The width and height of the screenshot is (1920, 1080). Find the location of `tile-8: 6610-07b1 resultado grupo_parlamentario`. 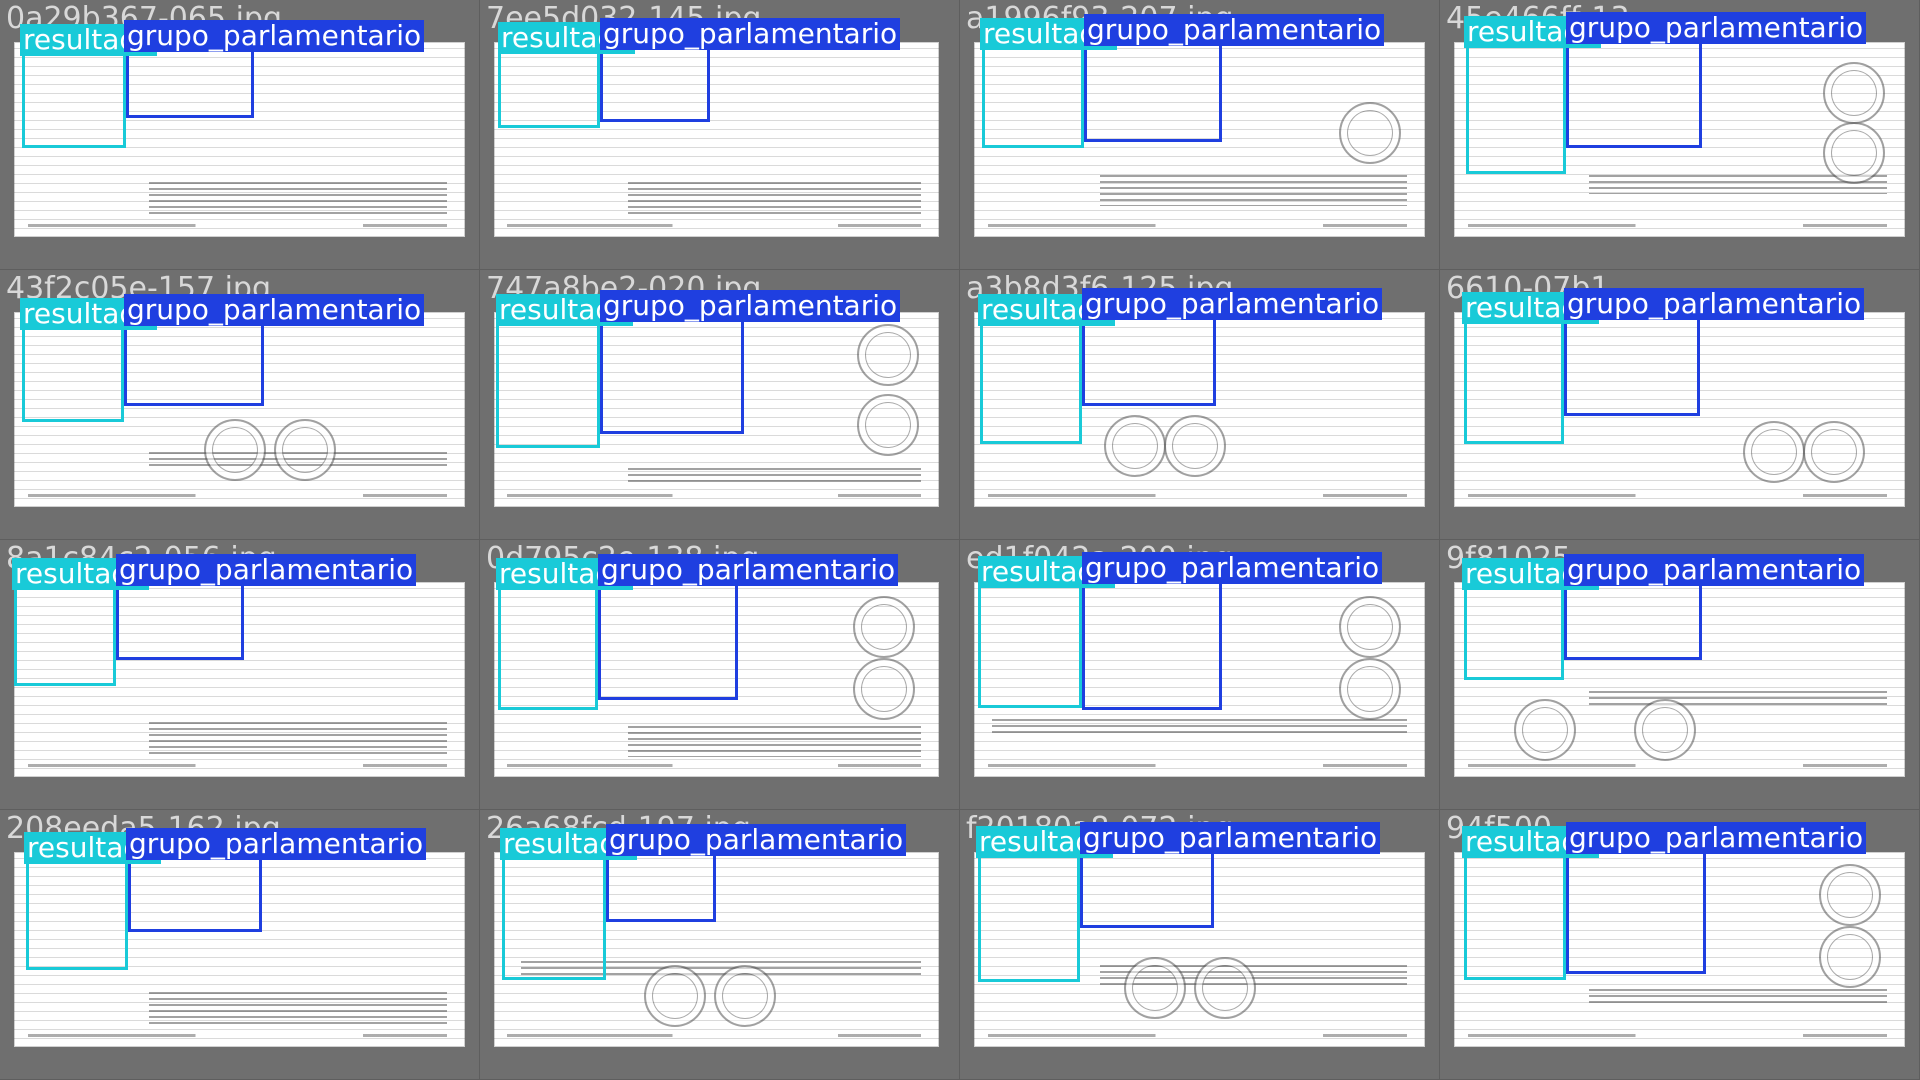

tile-8: 6610-07b1 resultado grupo_parlamentario is located at coordinates (1680, 405).